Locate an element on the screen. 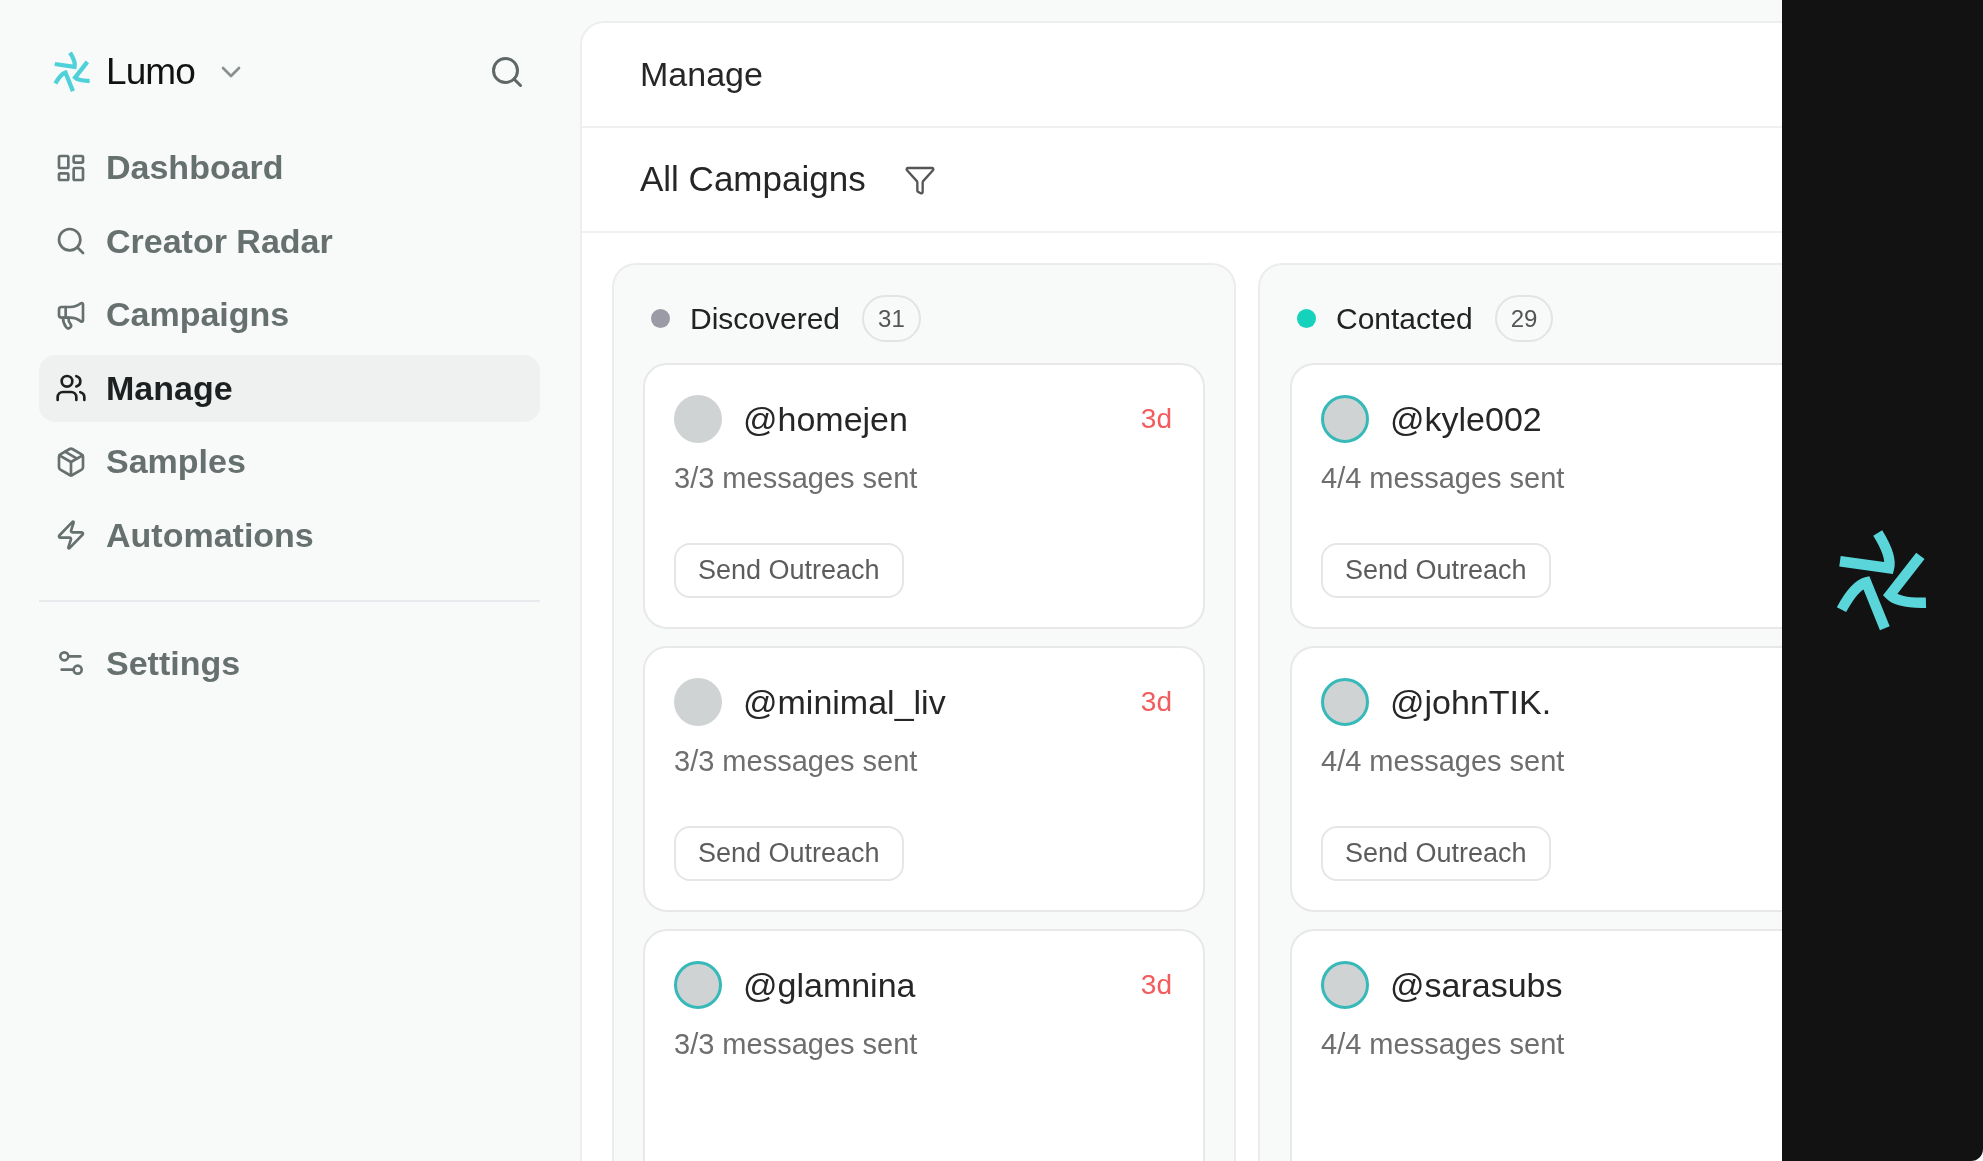 This screenshot has height=1161, width=1983. nav-item: Dashboard is located at coordinates (289, 167).